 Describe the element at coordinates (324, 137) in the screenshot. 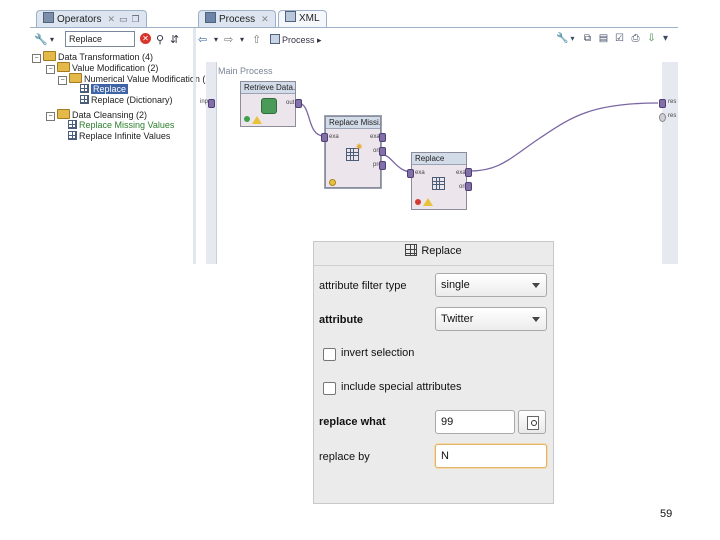

I see `replace-missing-input-port` at that location.